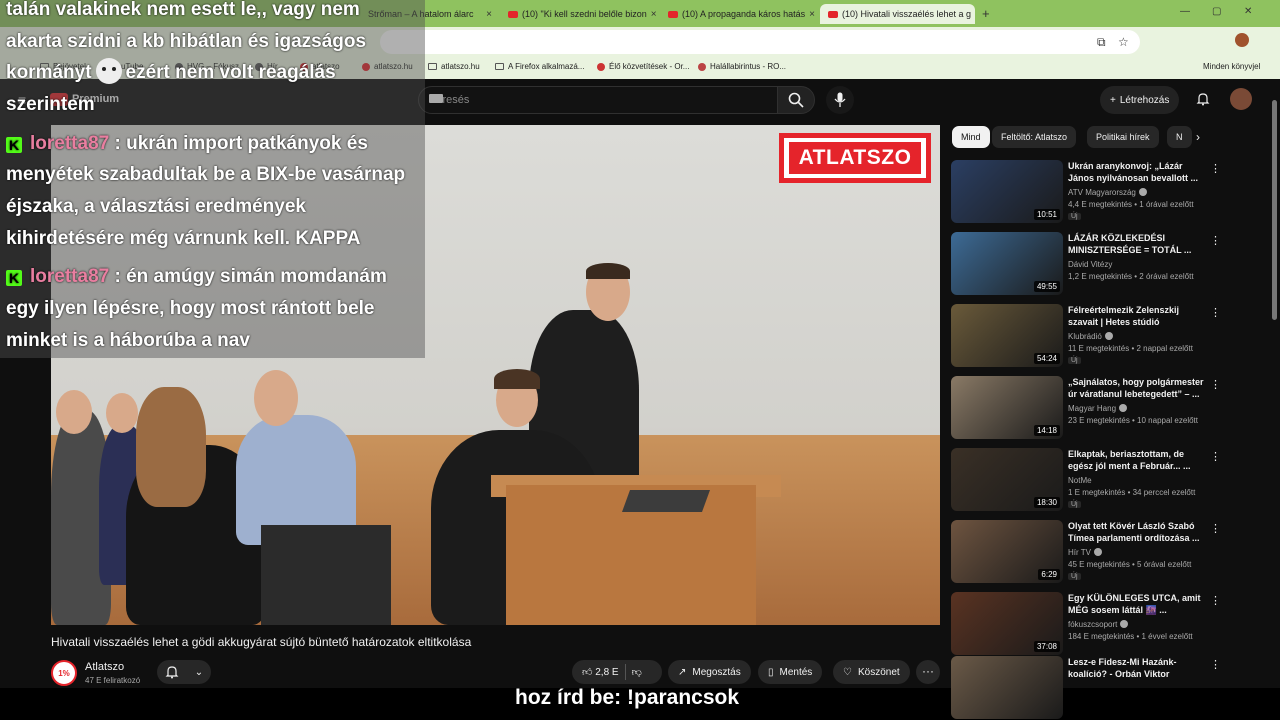 Image resolution: width=1280 pixels, height=720 pixels. I want to click on close-window-icon: ✕, so click(1248, 11).